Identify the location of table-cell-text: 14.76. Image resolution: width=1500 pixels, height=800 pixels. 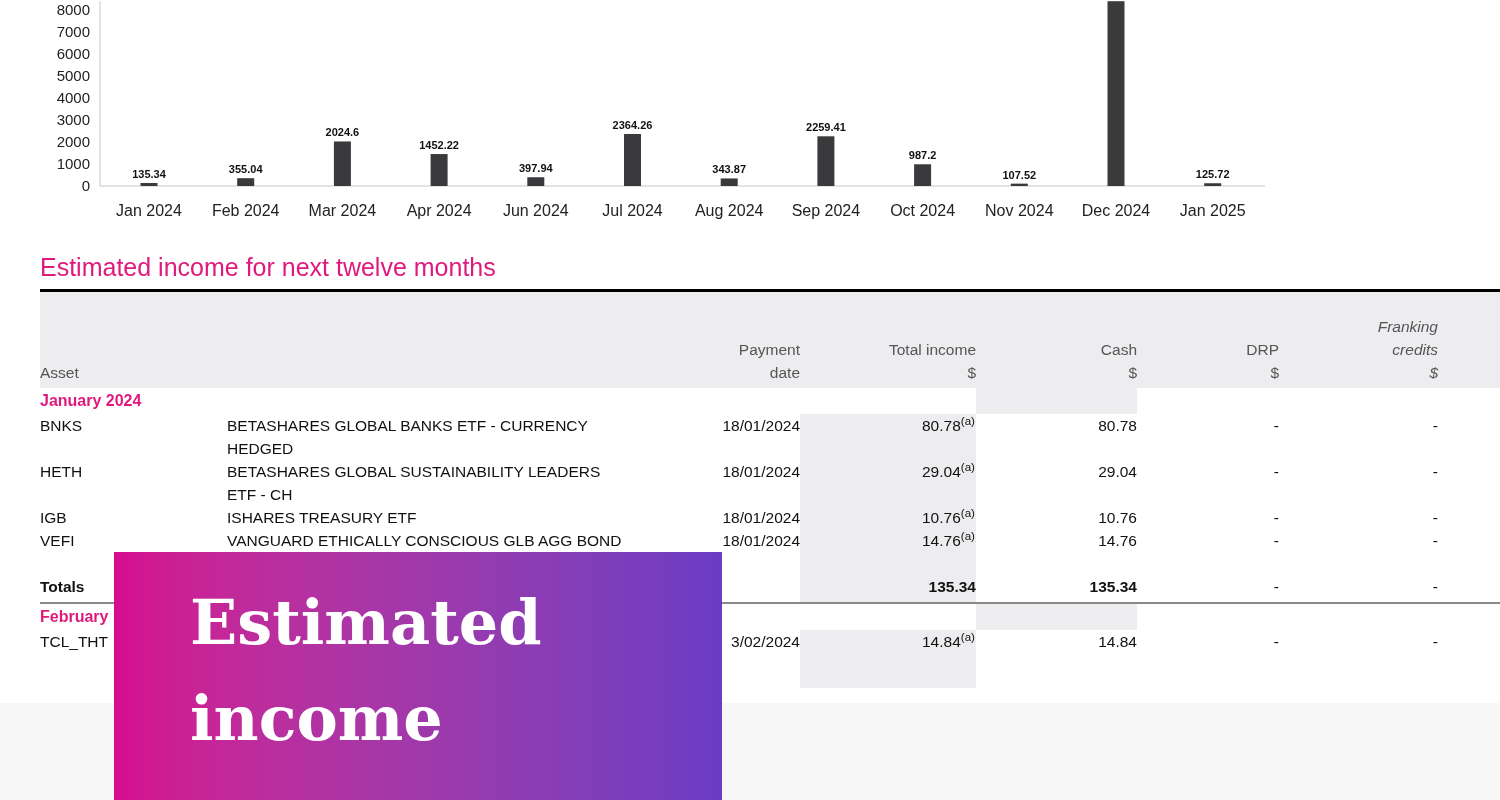
(1117, 541).